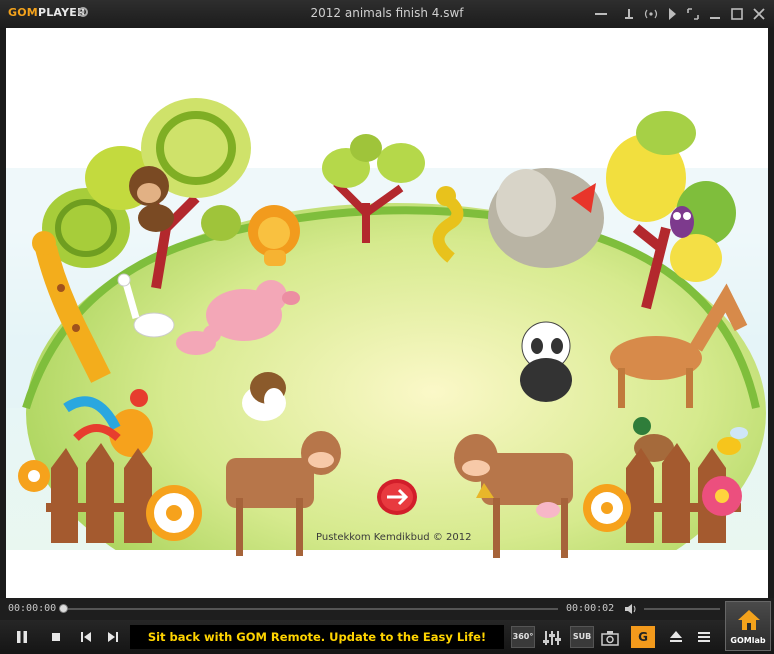 The width and height of the screenshot is (774, 654). I want to click on seek-knob, so click(63, 608).